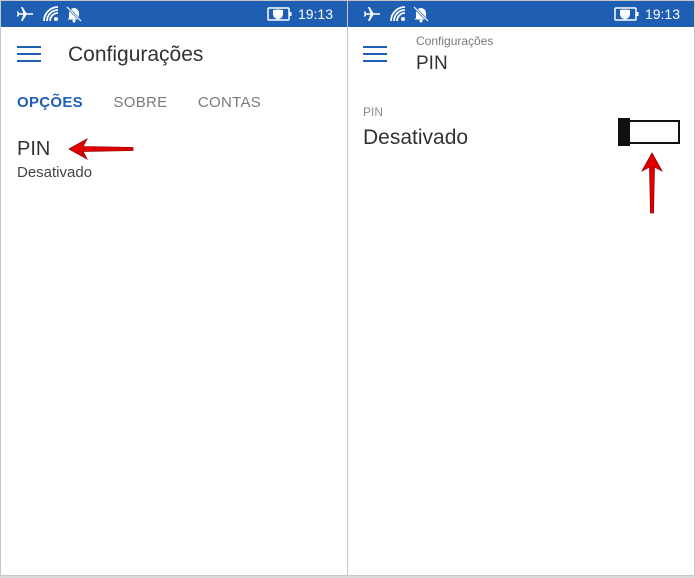 The height and width of the screenshot is (578, 695). I want to click on tab-sobre: SOBRE, so click(140, 102).